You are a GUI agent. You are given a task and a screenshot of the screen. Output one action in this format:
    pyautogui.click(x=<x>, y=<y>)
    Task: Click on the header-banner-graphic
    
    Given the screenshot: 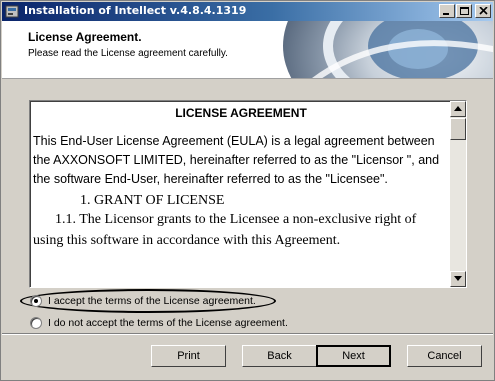 What is the action you would take?
    pyautogui.click(x=383, y=49)
    